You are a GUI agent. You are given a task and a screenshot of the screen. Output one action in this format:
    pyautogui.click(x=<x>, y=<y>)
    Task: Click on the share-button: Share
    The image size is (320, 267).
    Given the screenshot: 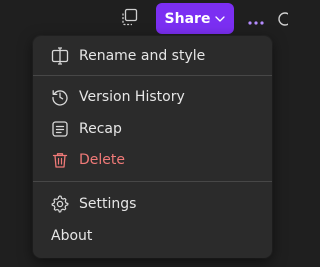 What is the action you would take?
    pyautogui.click(x=195, y=18)
    